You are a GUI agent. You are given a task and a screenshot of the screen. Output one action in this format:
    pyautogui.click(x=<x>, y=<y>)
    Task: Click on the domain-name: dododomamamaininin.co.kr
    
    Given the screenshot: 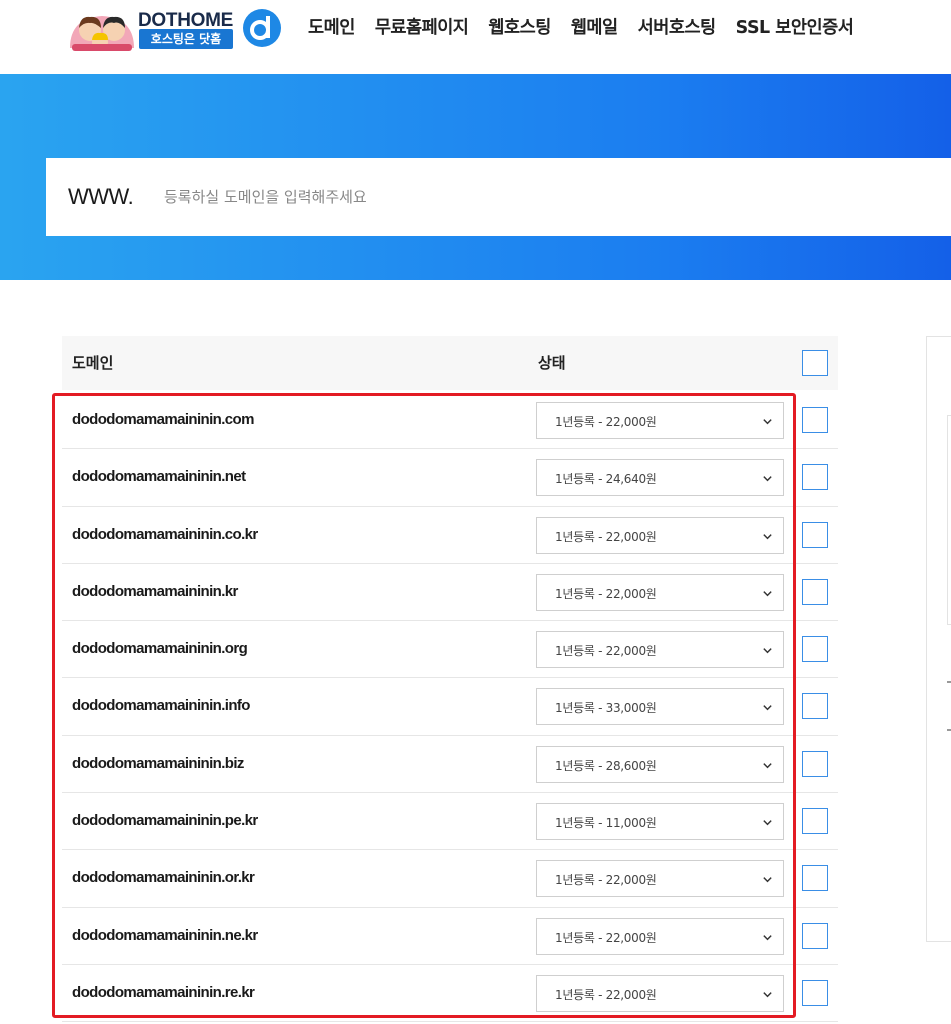 What is the action you would take?
    pyautogui.click(x=165, y=534)
    